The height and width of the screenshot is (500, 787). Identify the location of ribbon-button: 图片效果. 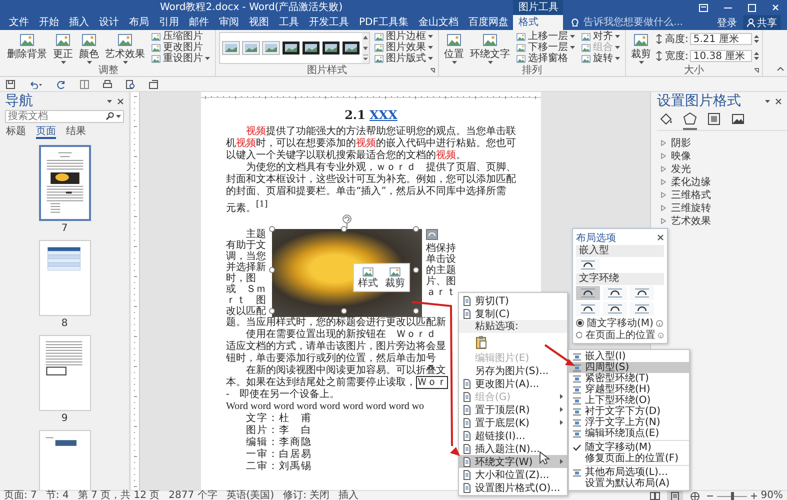
(403, 47).